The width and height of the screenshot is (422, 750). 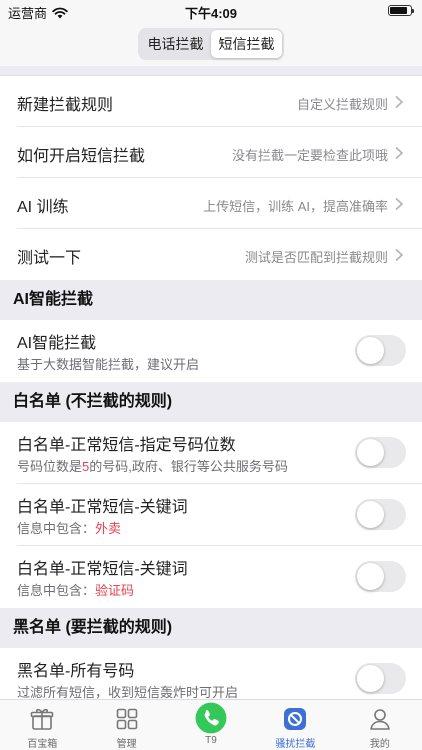 What do you see at coordinates (108, 364) in the screenshot?
I see `row-subtitle: 基于大数据智能拦截，建议开启` at bounding box center [108, 364].